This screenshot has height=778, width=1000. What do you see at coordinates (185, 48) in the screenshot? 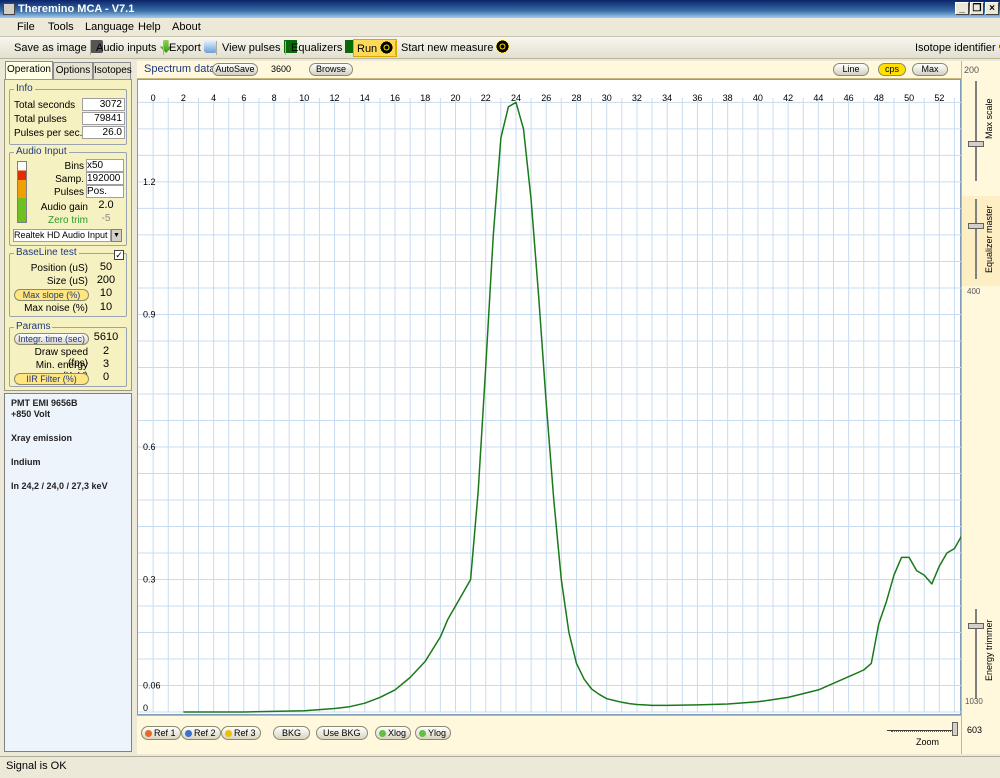
I see `export-label: Export` at bounding box center [185, 48].